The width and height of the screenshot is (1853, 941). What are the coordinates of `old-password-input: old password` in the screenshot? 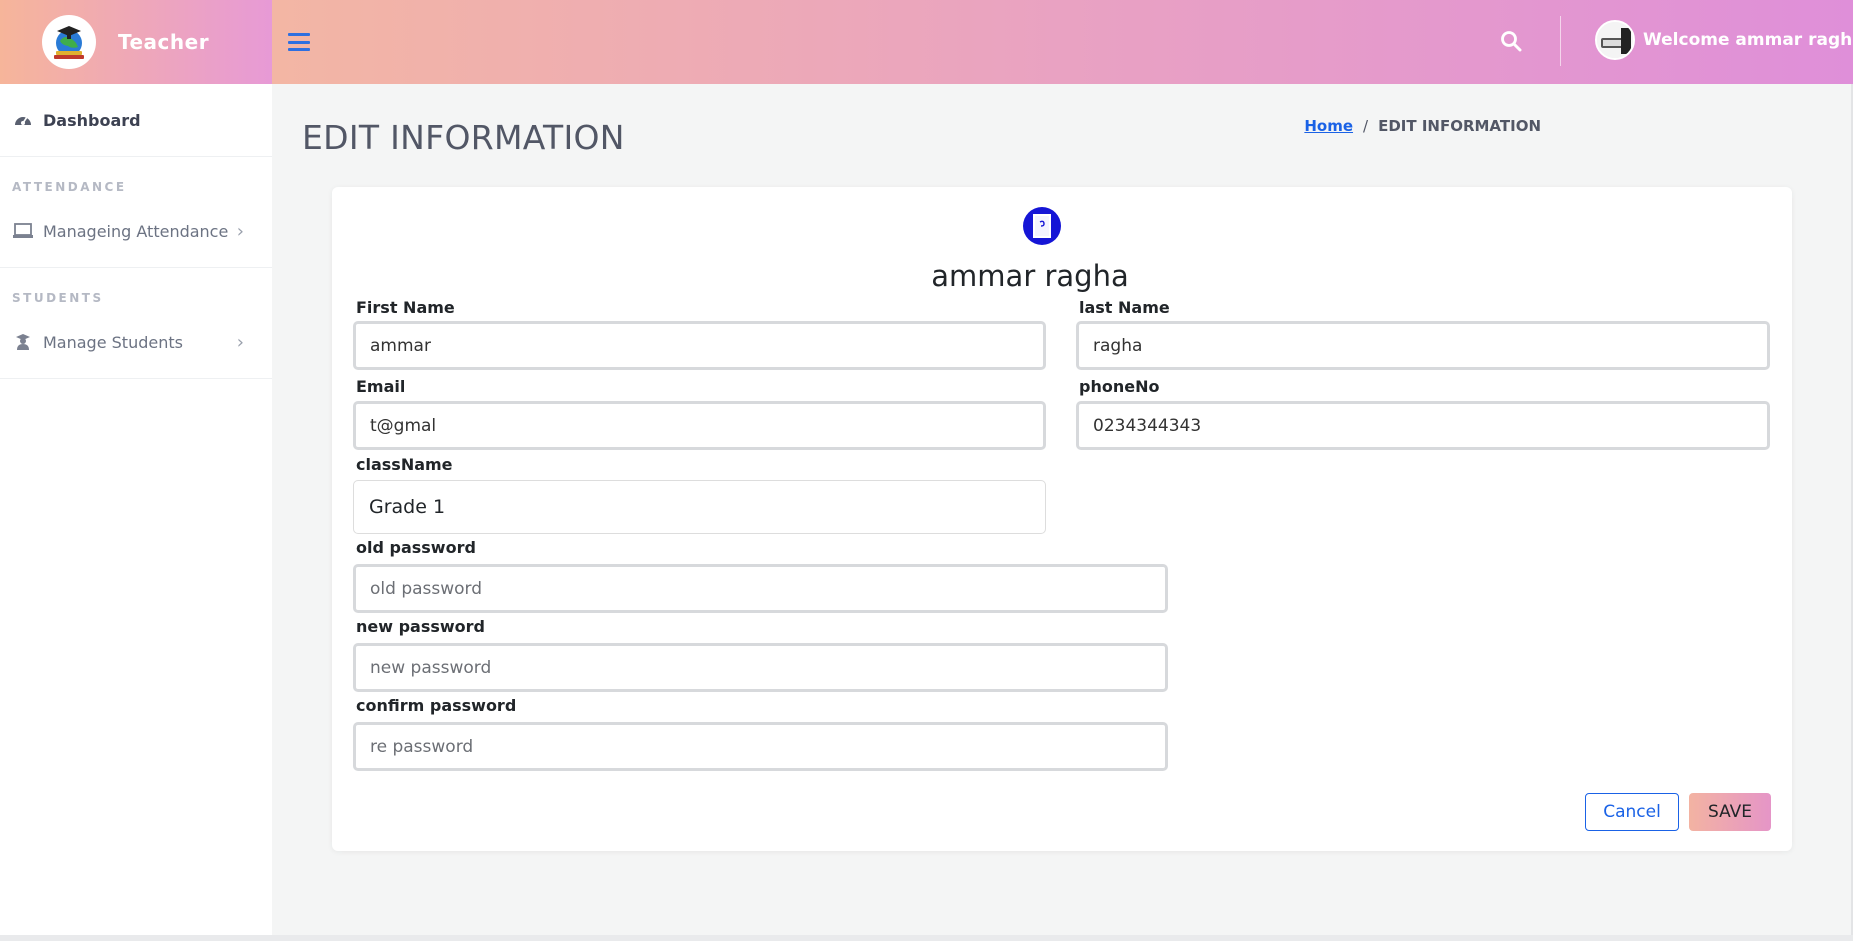 It's located at (760, 588).